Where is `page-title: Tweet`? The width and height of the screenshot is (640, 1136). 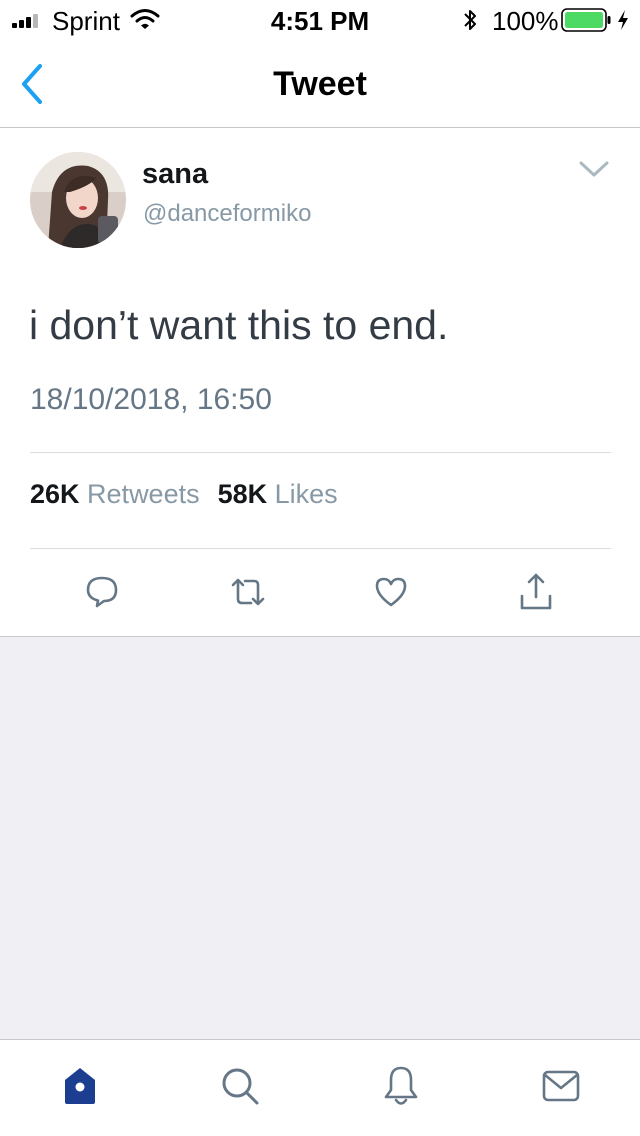 page-title: Tweet is located at coordinates (320, 84).